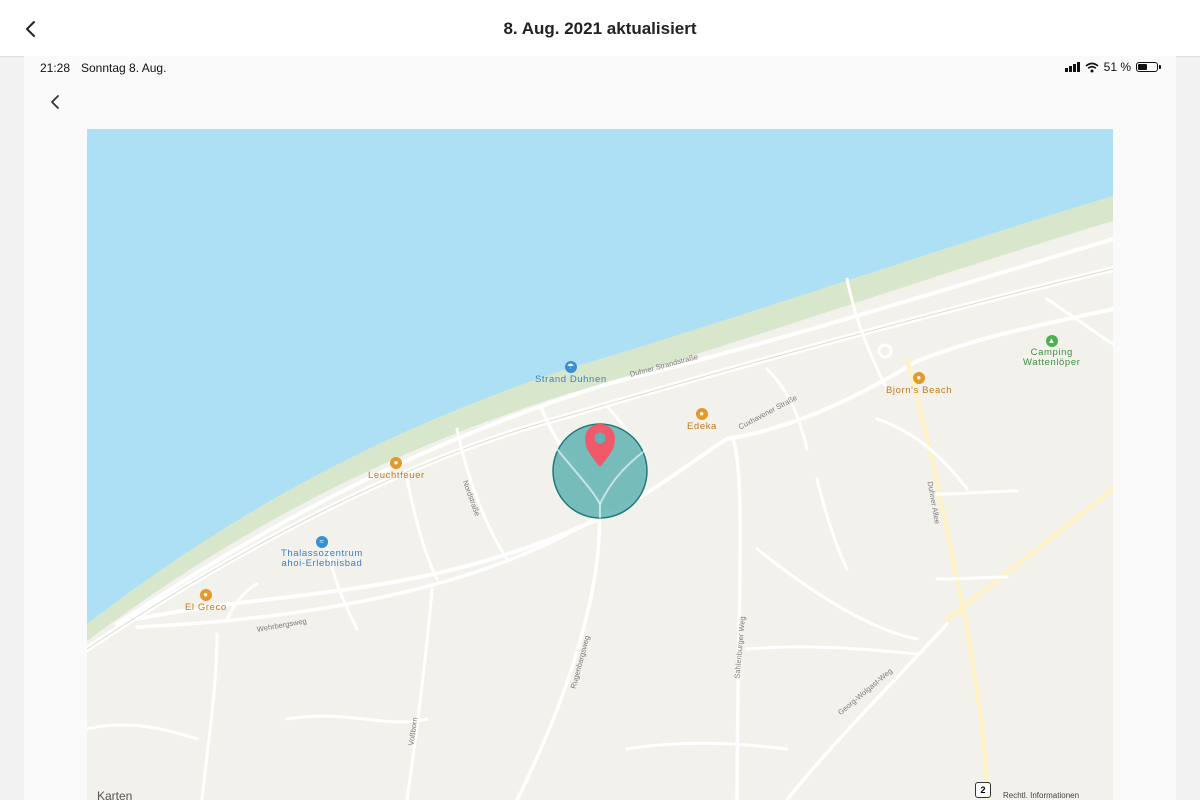  What do you see at coordinates (701, 414) in the screenshot?
I see `shopping-cart-icon: ●` at bounding box center [701, 414].